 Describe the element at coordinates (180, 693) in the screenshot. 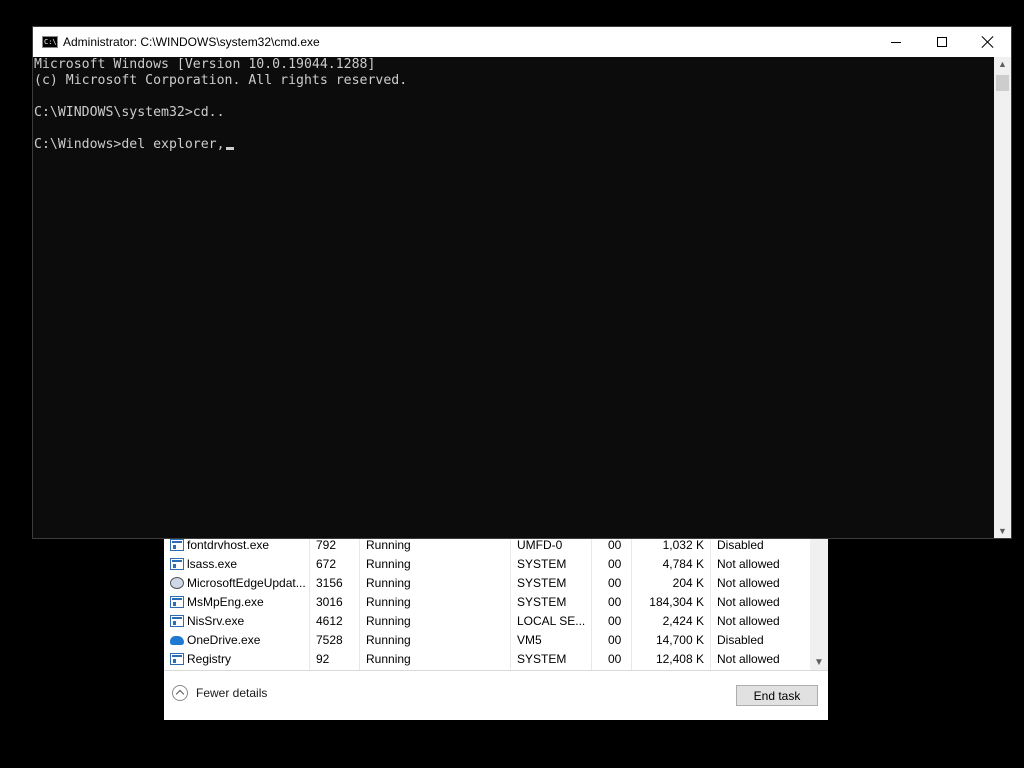

I see `chevron-up-circle-icon` at that location.